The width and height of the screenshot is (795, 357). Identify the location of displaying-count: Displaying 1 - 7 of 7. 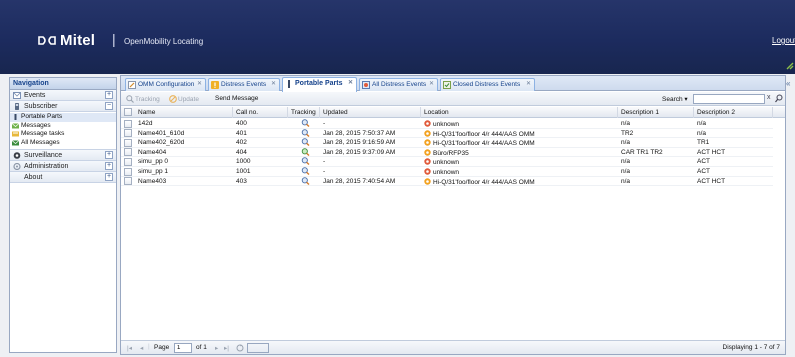
(751, 347).